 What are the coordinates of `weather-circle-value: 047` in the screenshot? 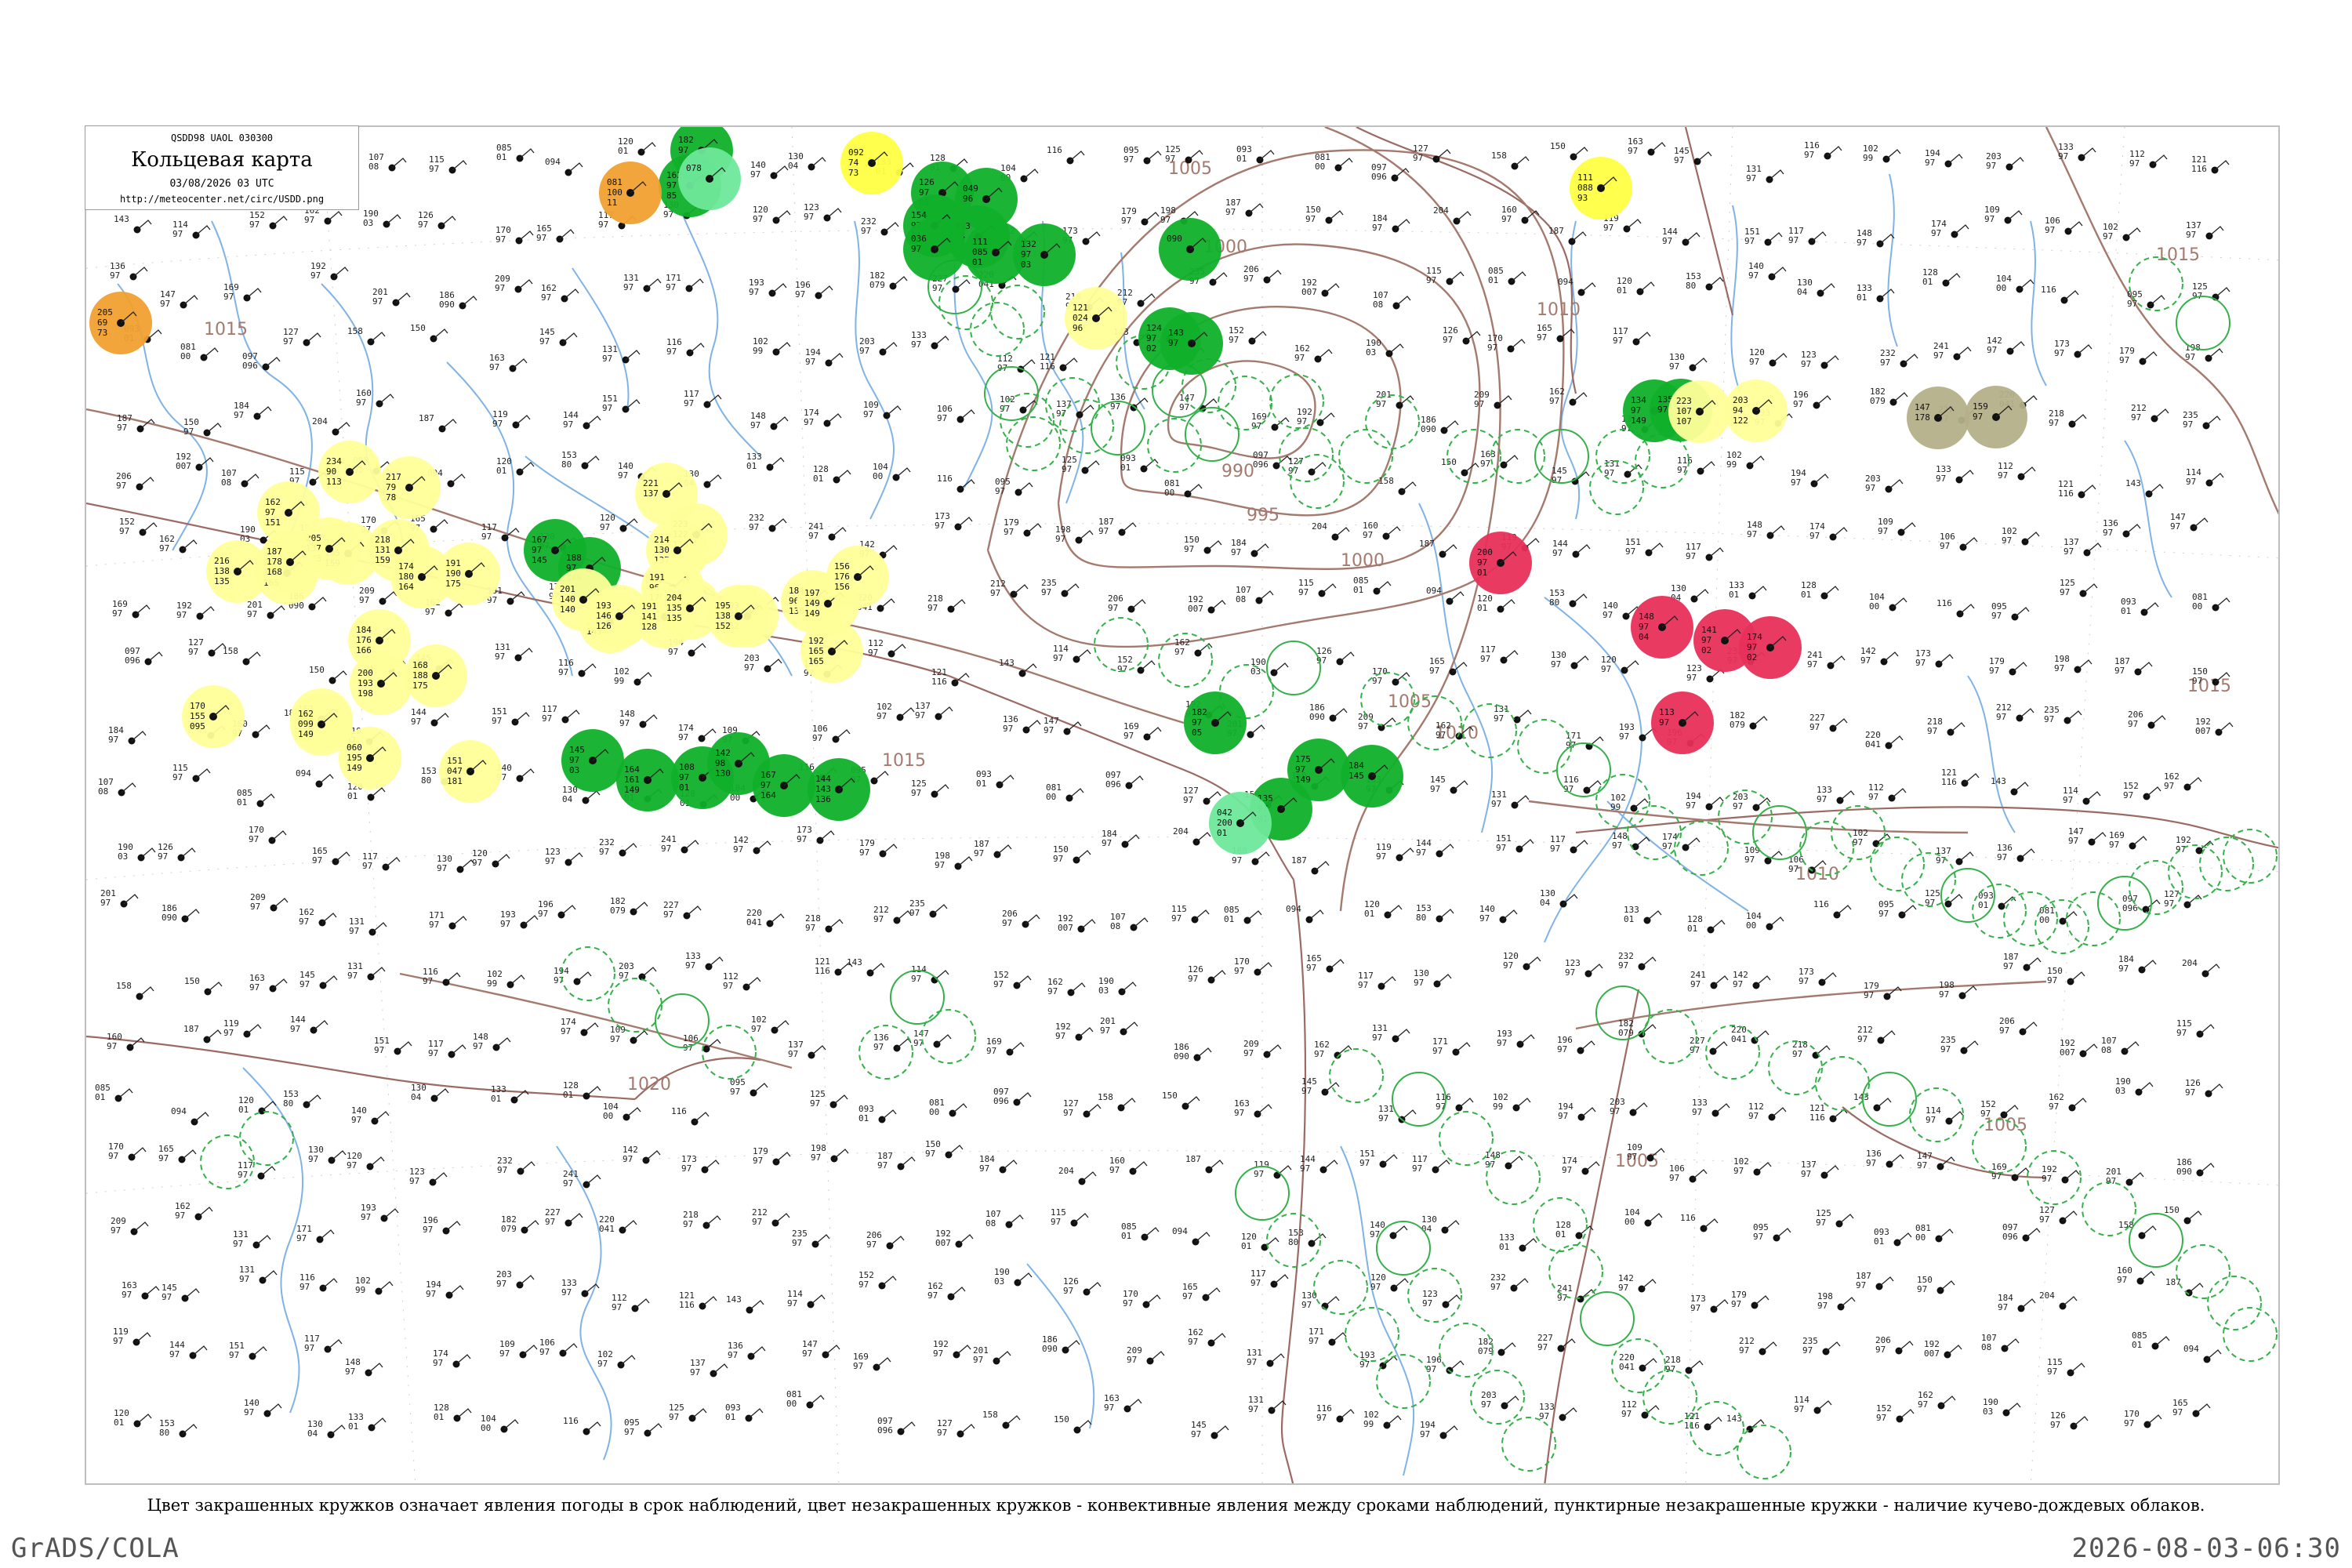 It's located at (455, 771).